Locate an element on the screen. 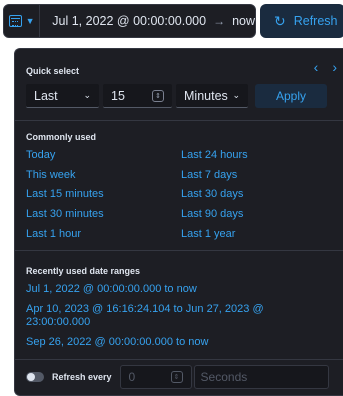 This screenshot has width=343, height=396. tense-select: Last ⌄ is located at coordinates (62, 96).